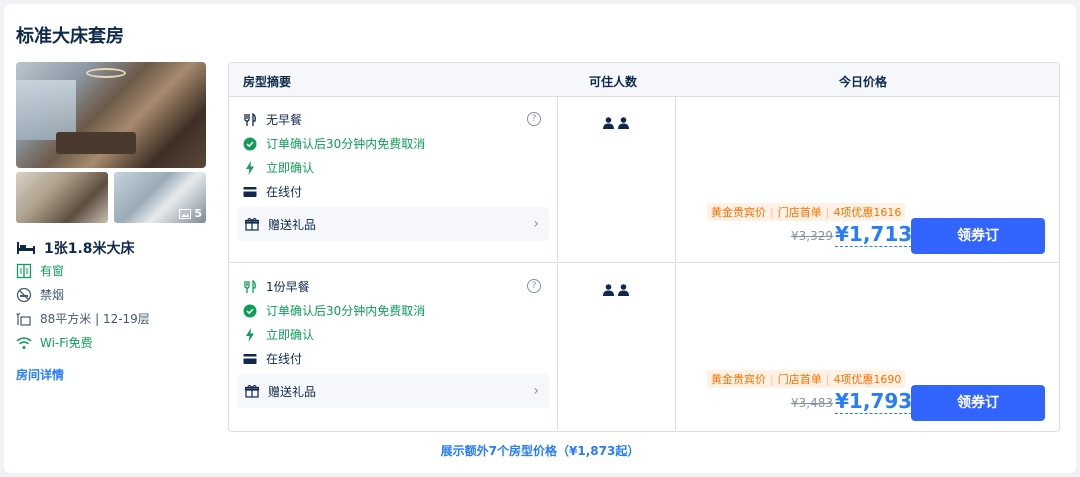  What do you see at coordinates (185, 213) in the screenshot?
I see `image-icon` at bounding box center [185, 213].